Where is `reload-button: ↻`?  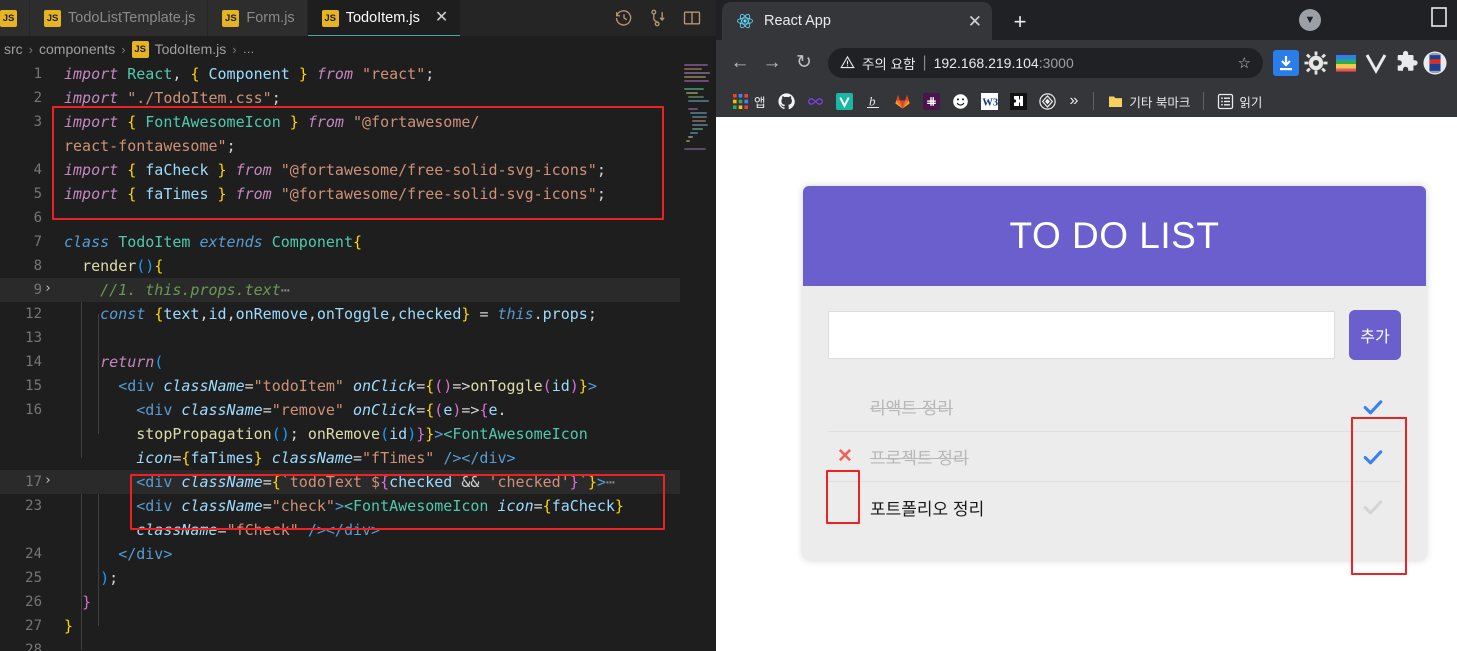 reload-button: ↻ is located at coordinates (804, 63).